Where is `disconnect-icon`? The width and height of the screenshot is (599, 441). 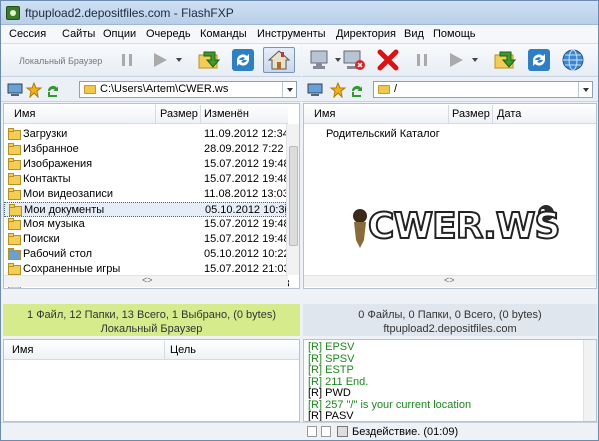
disconnect-icon is located at coordinates (354, 60).